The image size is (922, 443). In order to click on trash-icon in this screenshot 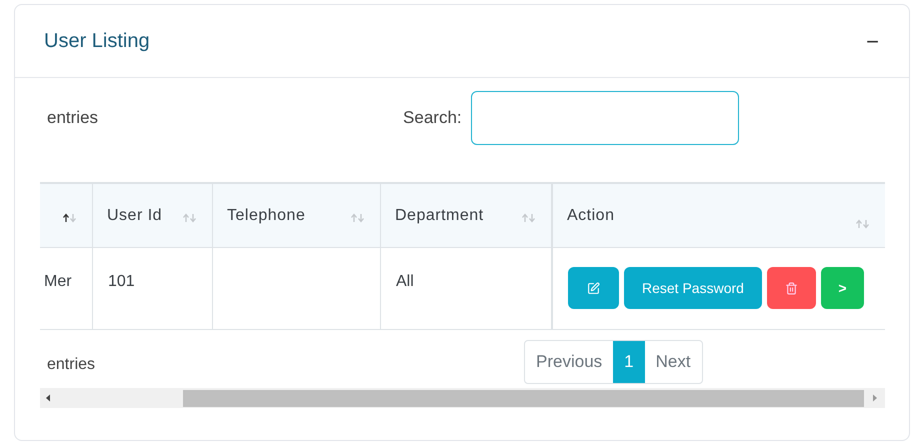, I will do `click(791, 288)`.